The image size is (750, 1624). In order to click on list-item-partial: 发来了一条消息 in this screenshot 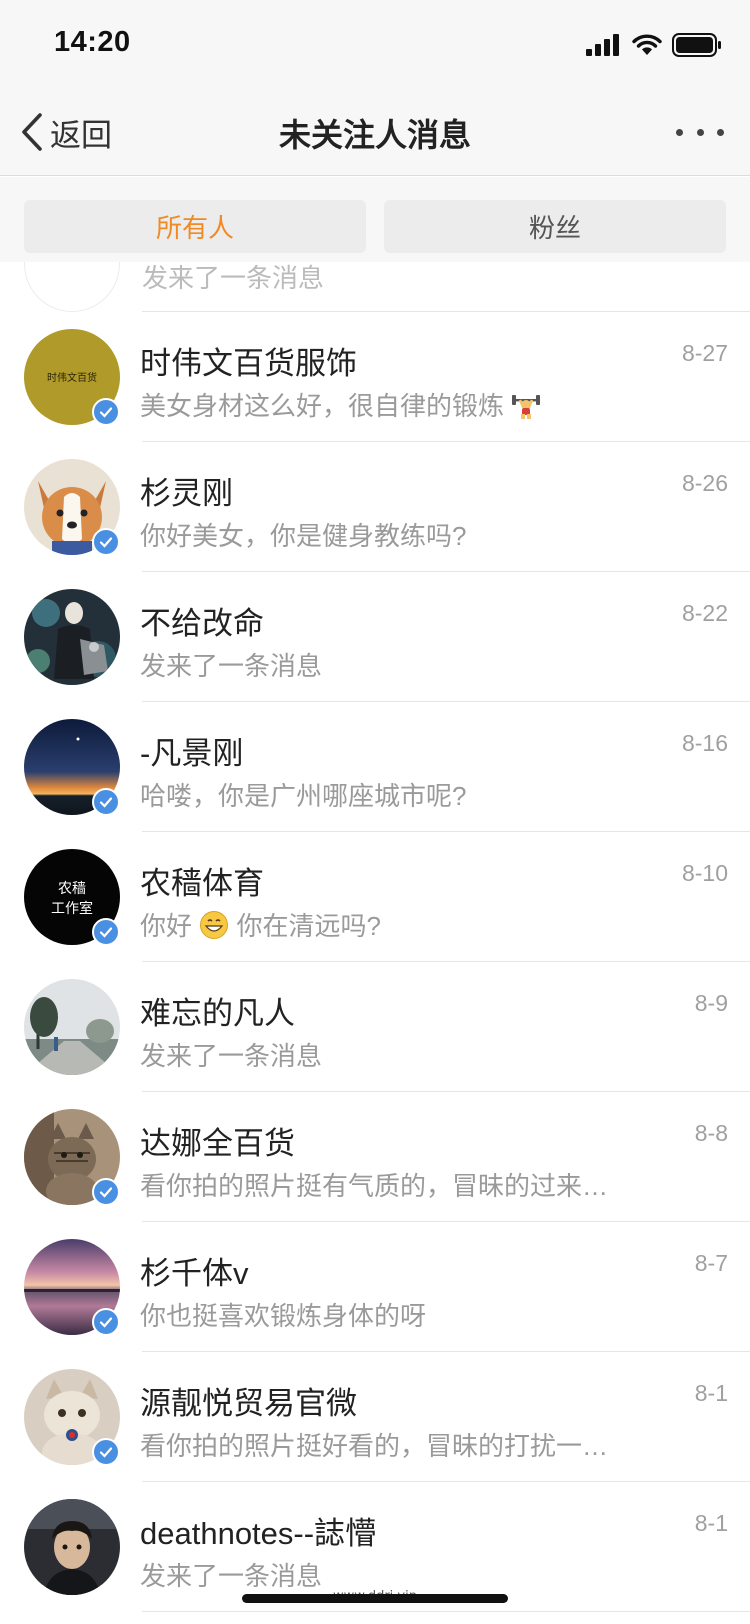, I will do `click(387, 287)`.